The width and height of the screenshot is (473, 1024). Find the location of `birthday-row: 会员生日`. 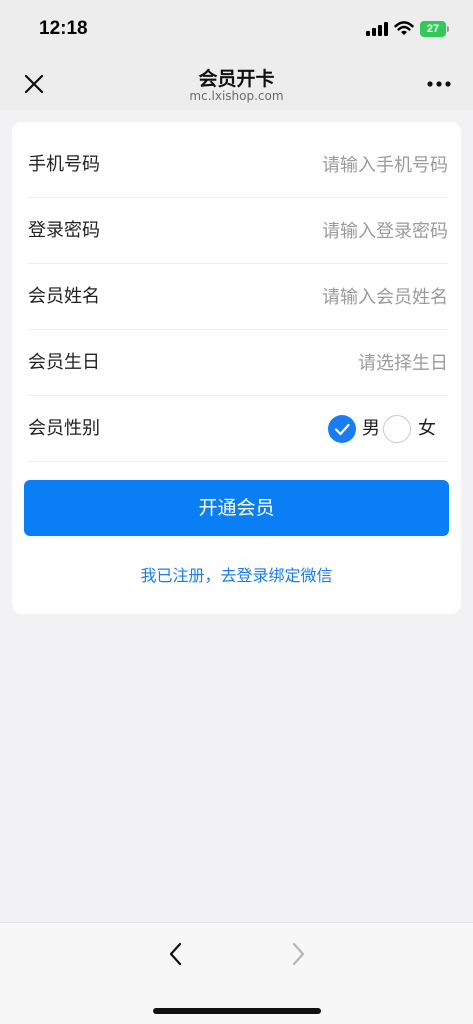

birthday-row: 会员生日 is located at coordinates (238, 363).